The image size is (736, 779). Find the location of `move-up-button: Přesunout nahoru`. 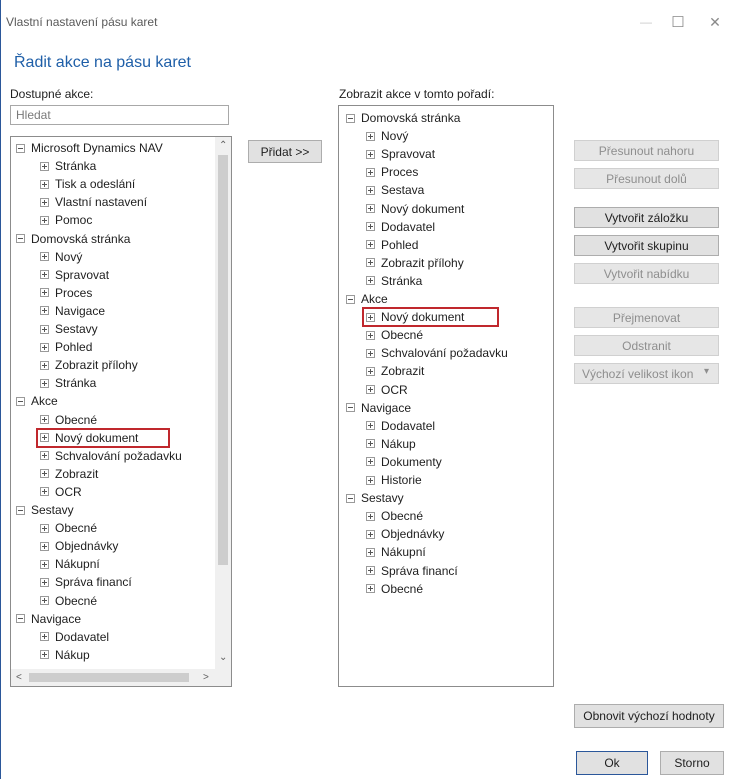

move-up-button: Přesunout nahoru is located at coordinates (646, 150).